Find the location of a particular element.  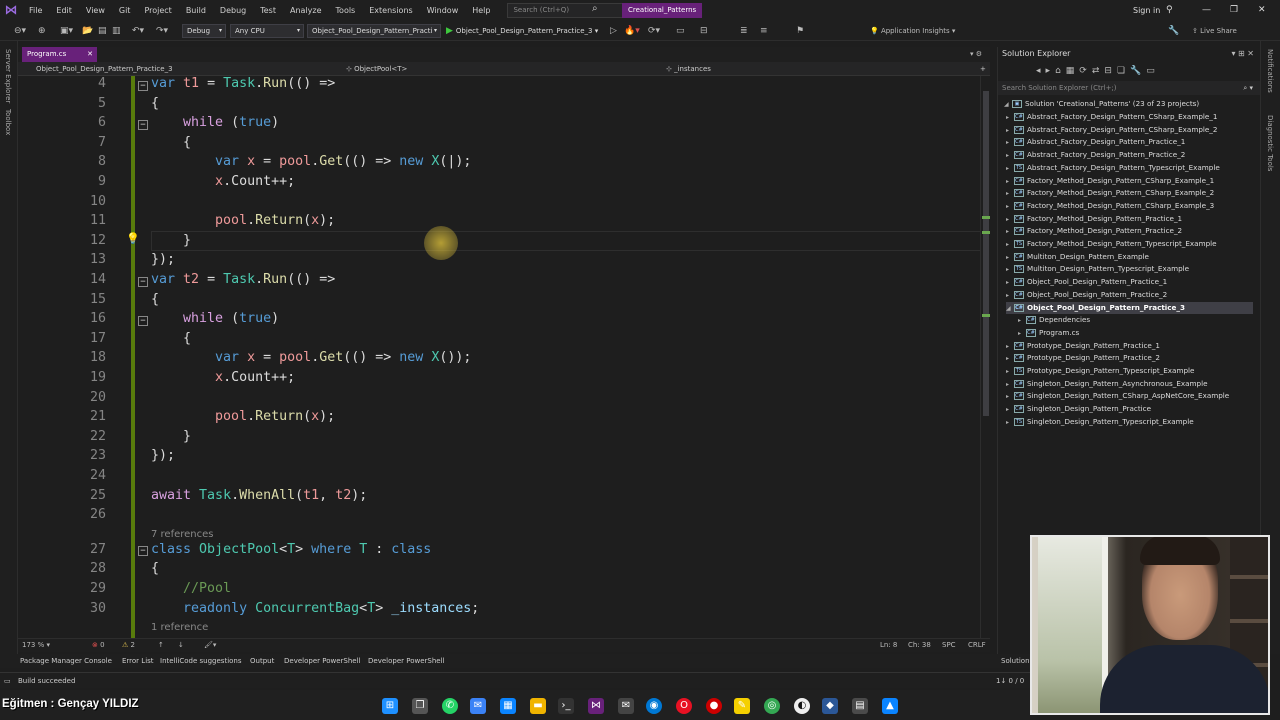

tab-developer-powershell: Developer PowerShell is located at coordinates (322, 661).